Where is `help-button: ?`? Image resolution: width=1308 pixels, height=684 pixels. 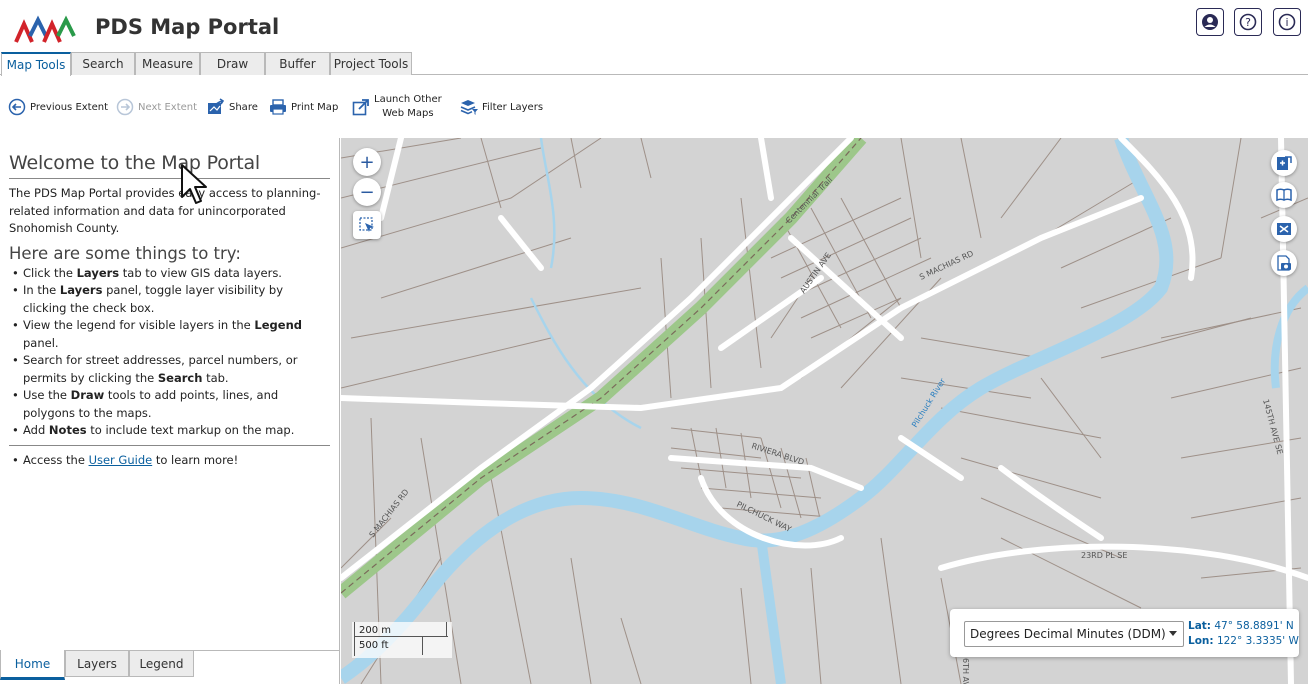
help-button: ? is located at coordinates (1248, 22).